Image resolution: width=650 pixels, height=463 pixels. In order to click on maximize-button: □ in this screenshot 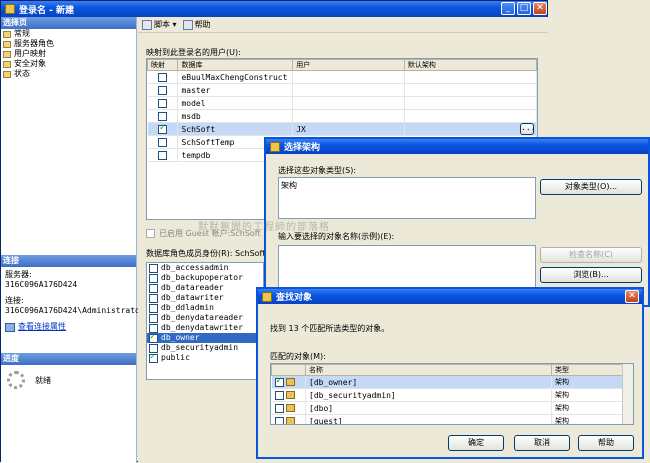, I will do `click(524, 8)`.